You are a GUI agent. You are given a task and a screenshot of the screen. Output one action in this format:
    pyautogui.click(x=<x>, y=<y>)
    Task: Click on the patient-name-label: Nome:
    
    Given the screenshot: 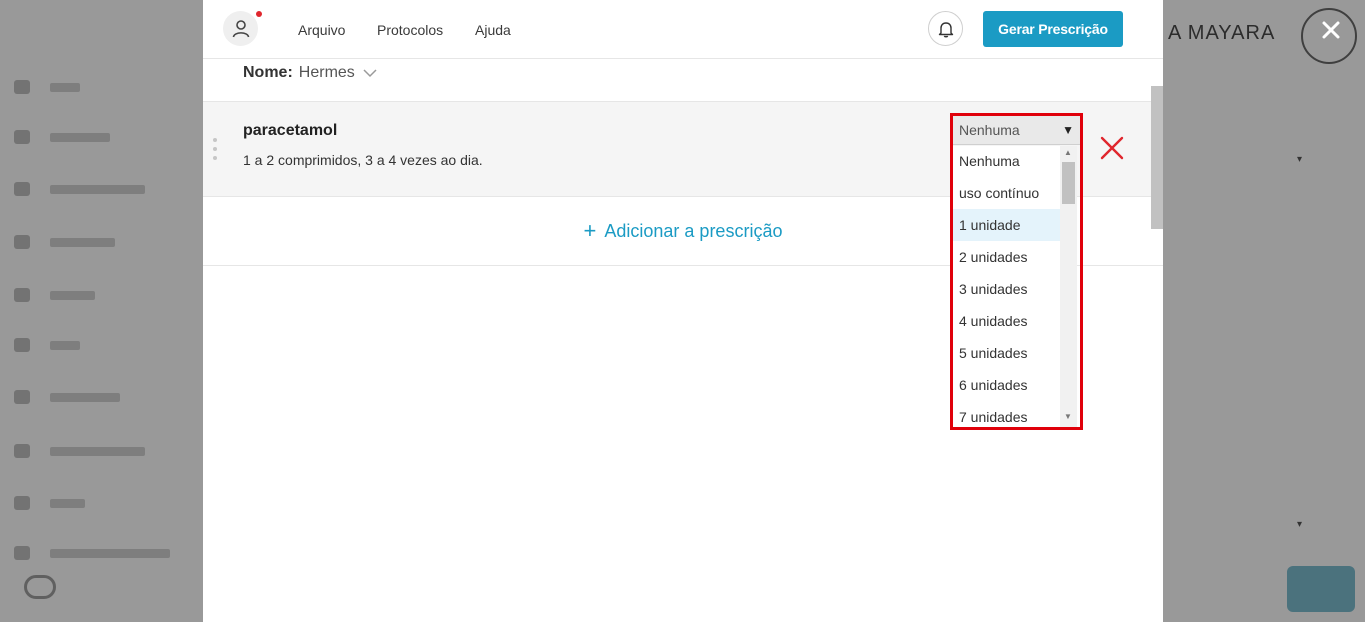 What is the action you would take?
    pyautogui.click(x=268, y=72)
    